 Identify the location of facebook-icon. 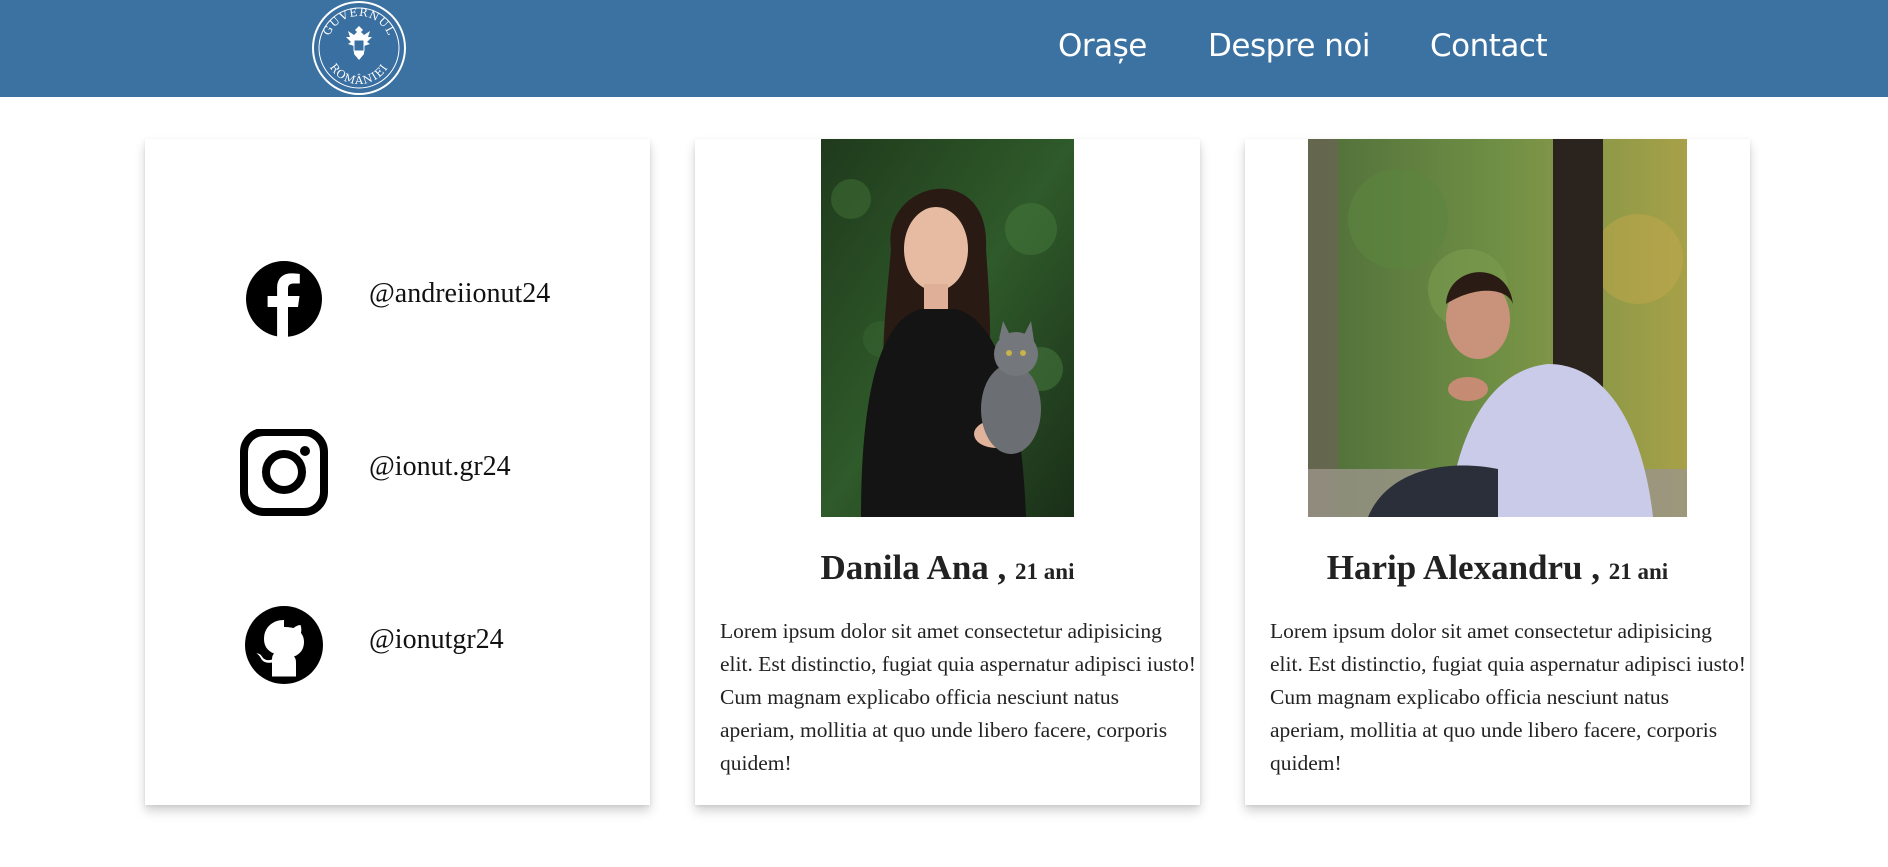
(284, 301).